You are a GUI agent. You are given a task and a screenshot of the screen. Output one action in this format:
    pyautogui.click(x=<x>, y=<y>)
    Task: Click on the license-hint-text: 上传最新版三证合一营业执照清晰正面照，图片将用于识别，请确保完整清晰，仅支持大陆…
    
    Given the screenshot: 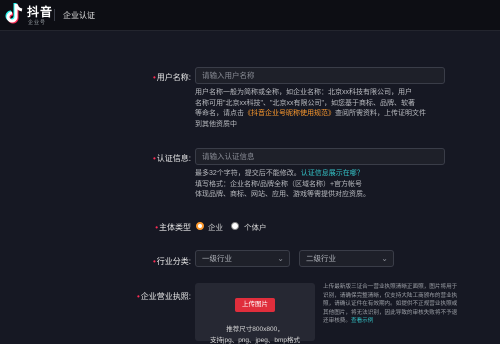 What is the action you would take?
    pyautogui.click(x=390, y=304)
    